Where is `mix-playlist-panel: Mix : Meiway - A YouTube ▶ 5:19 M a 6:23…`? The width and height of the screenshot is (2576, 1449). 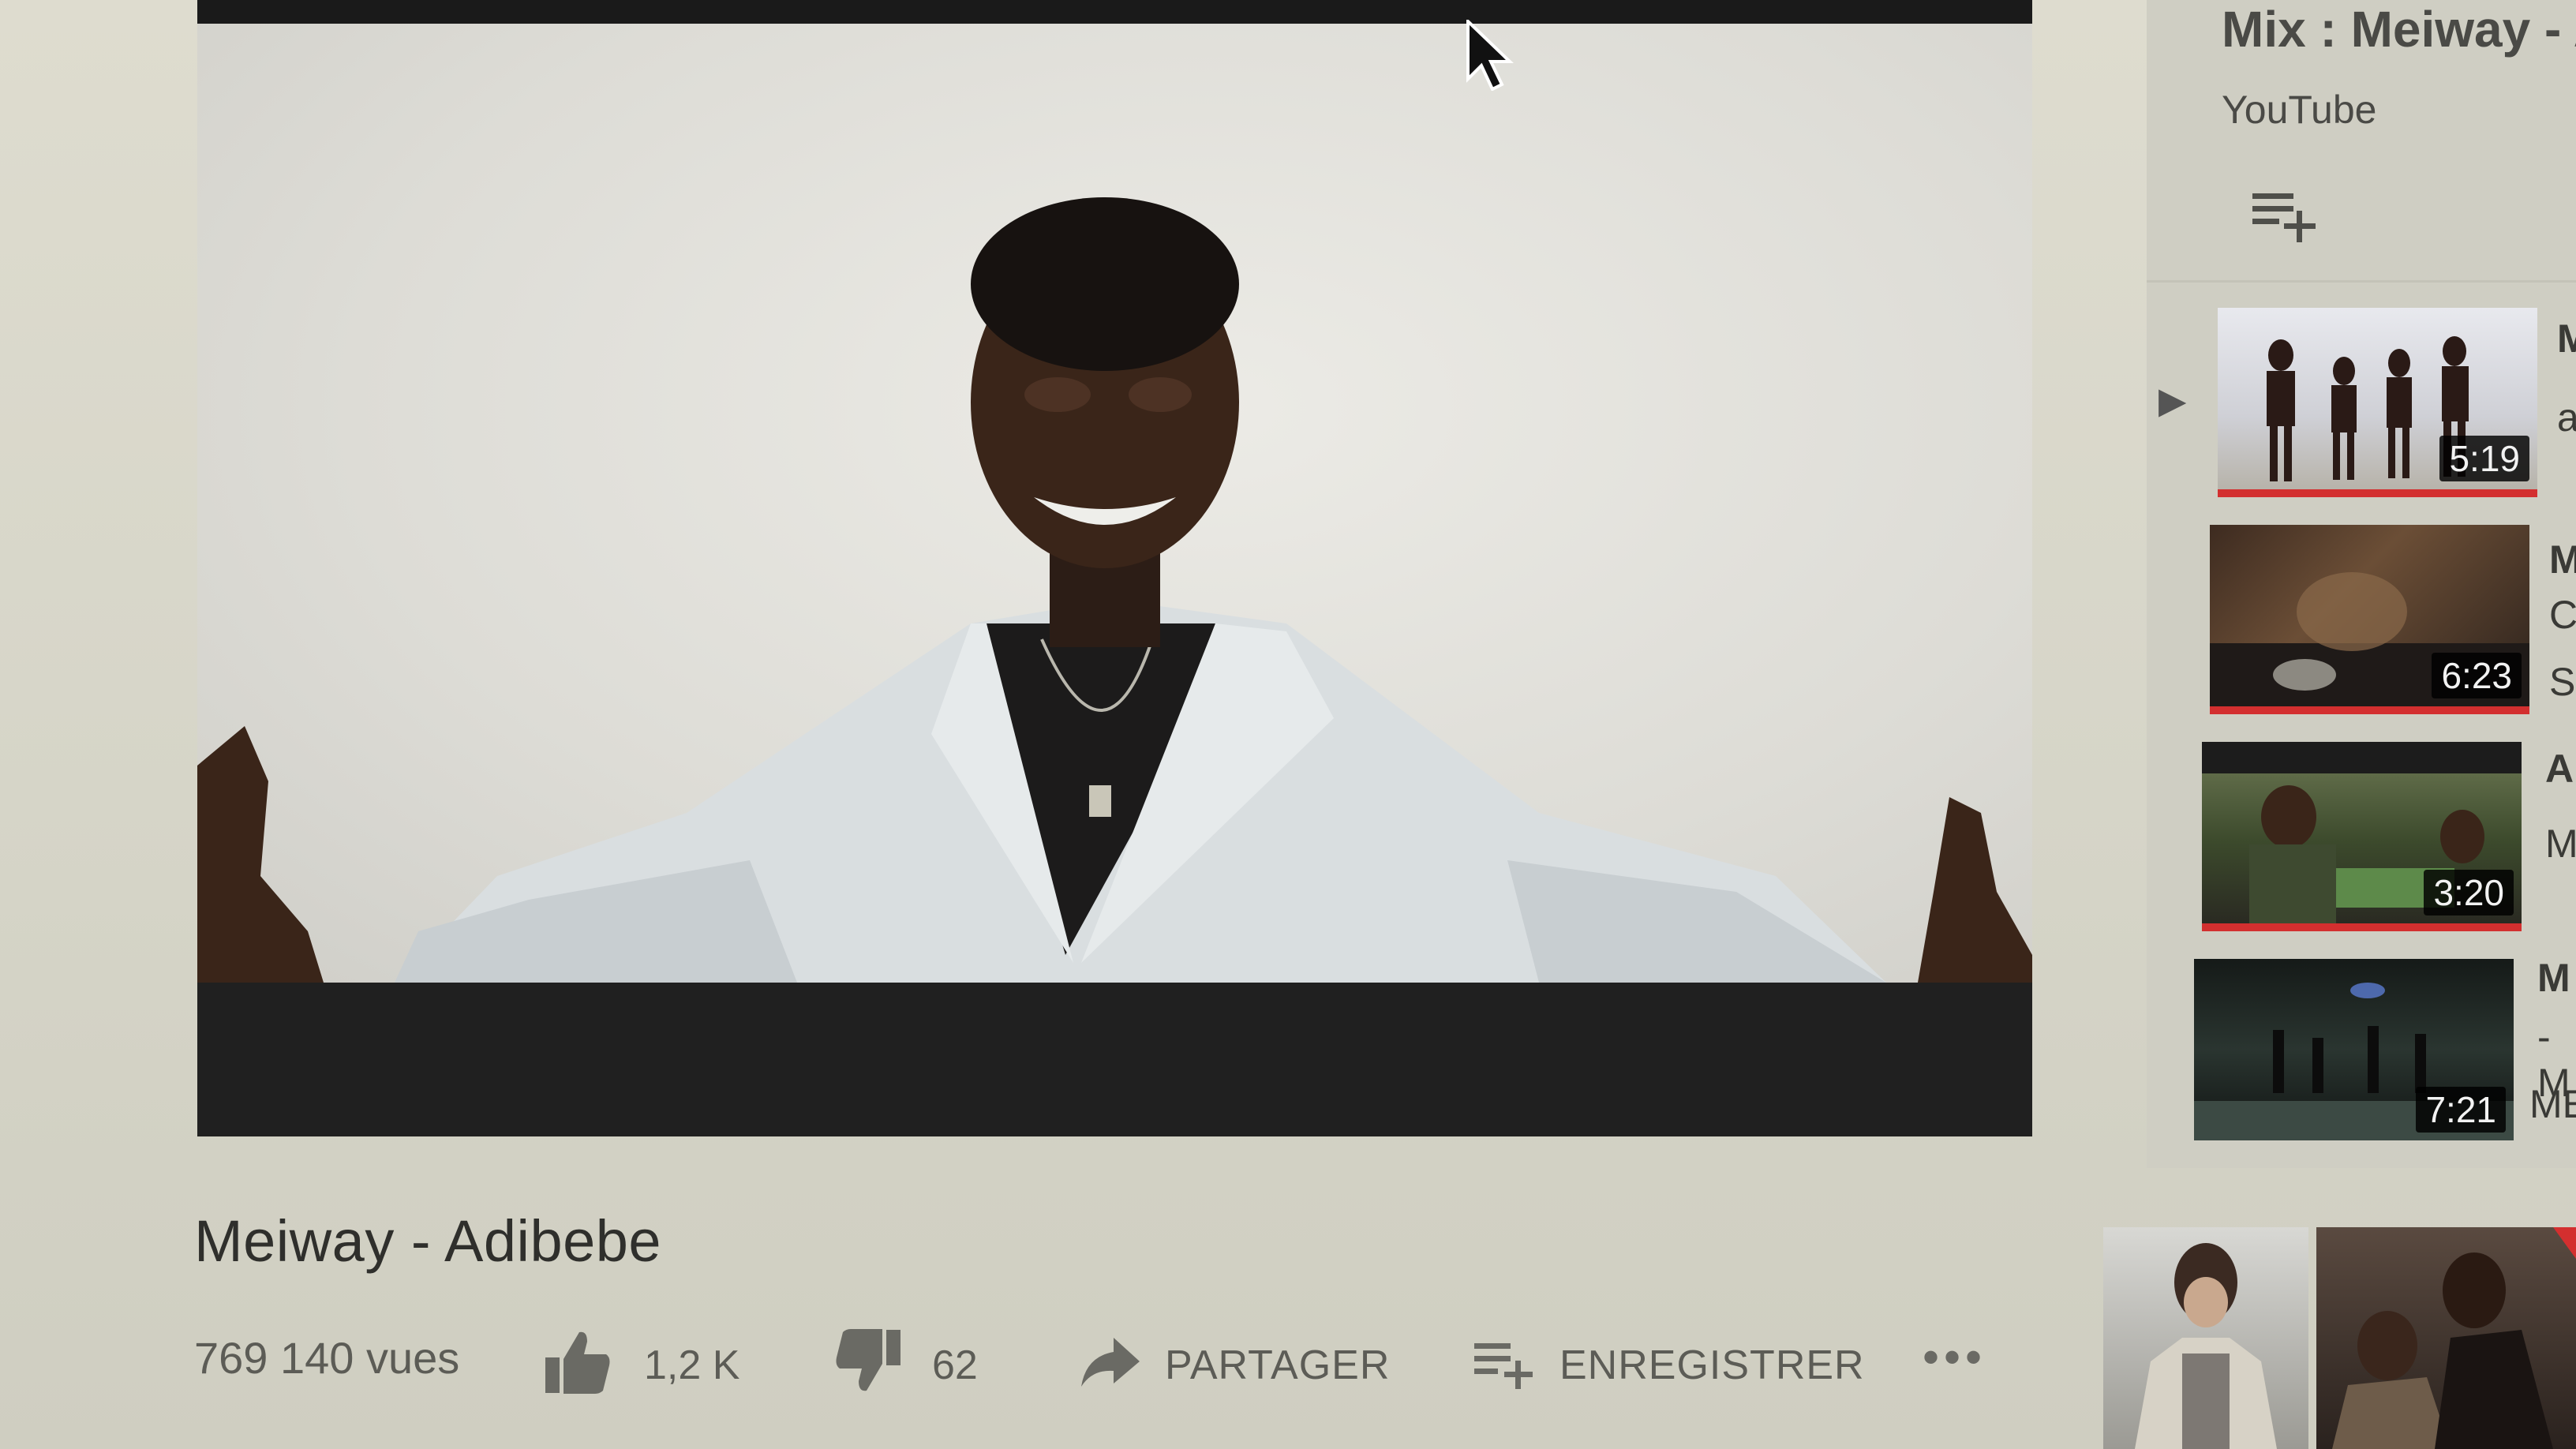
mix-playlist-panel: Mix : Meiway - A YouTube ▶ 5:19 M a 6:23… is located at coordinates (2361, 584).